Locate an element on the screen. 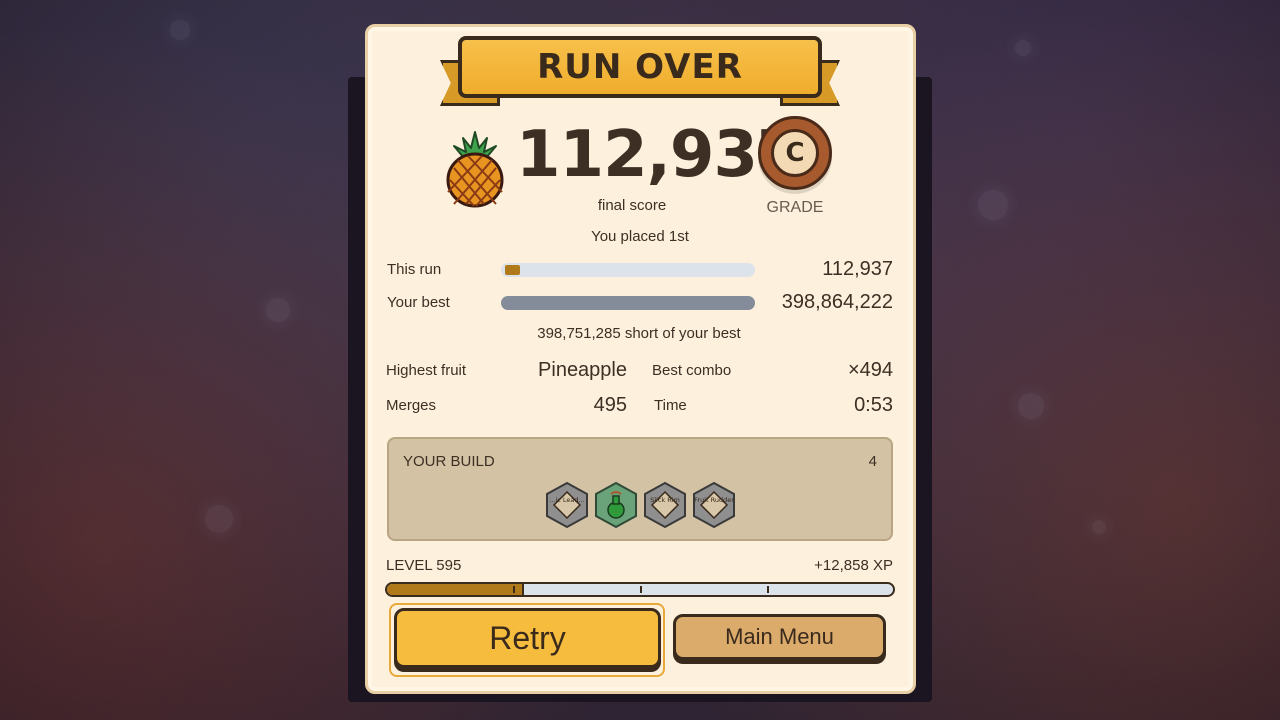 Image resolution: width=1280 pixels, height=720 pixels. level-label: LEVEL 595 is located at coordinates (424, 565).